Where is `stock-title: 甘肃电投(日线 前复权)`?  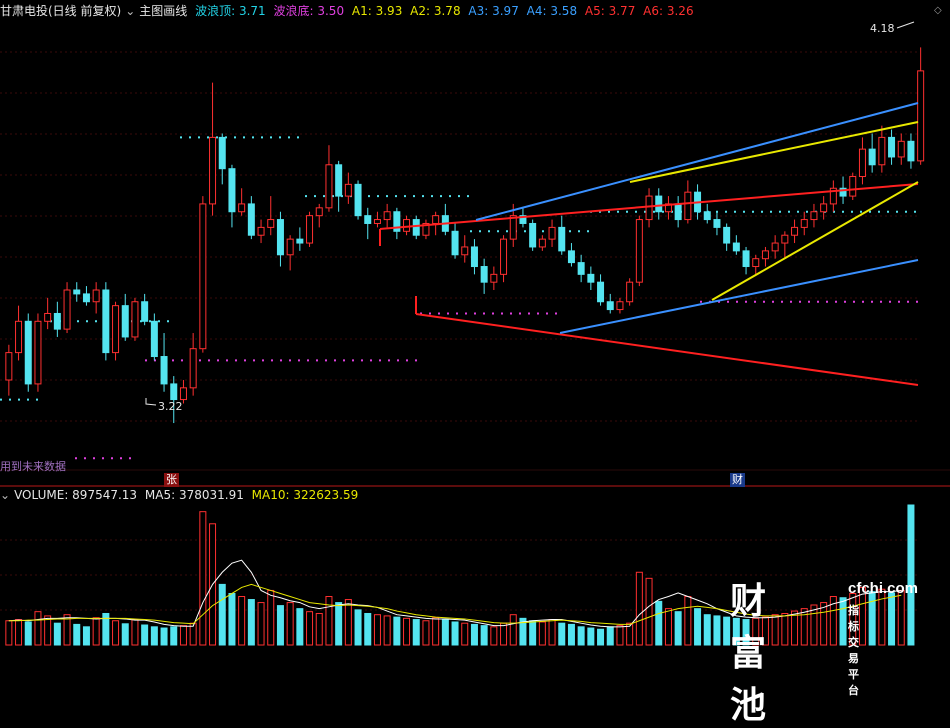
stock-title: 甘肃电投(日线 前复权) is located at coordinates (60, 11).